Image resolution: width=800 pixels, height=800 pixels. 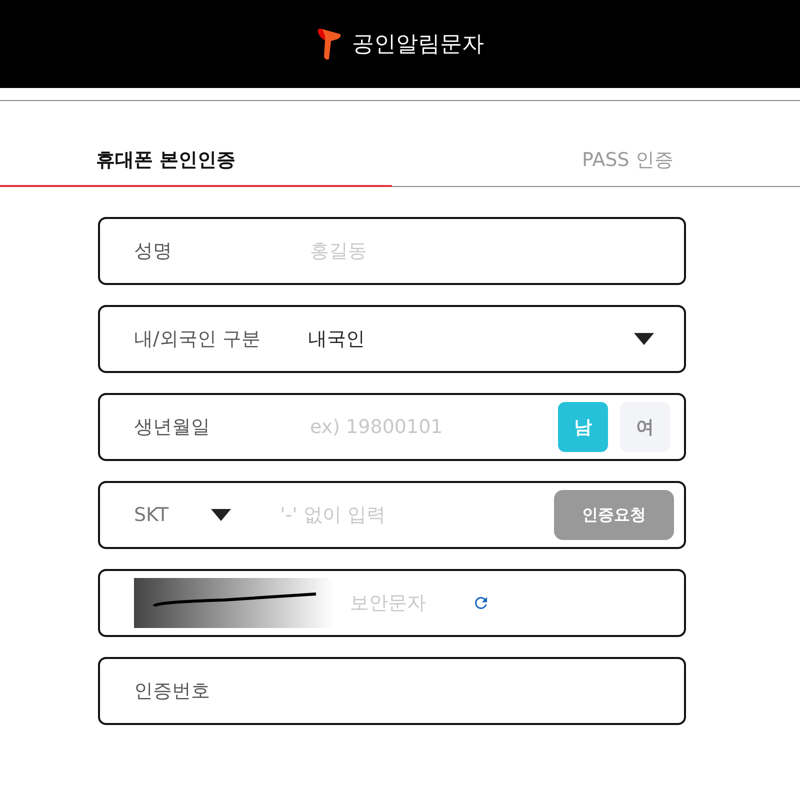 I want to click on logo-icon, so click(x=329, y=44).